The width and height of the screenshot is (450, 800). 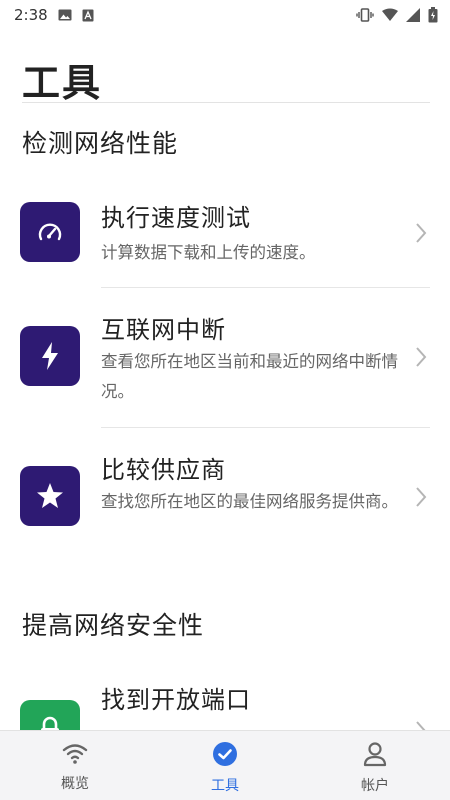 What do you see at coordinates (100, 143) in the screenshot?
I see `section-header-network-performance: 检测网络性能` at bounding box center [100, 143].